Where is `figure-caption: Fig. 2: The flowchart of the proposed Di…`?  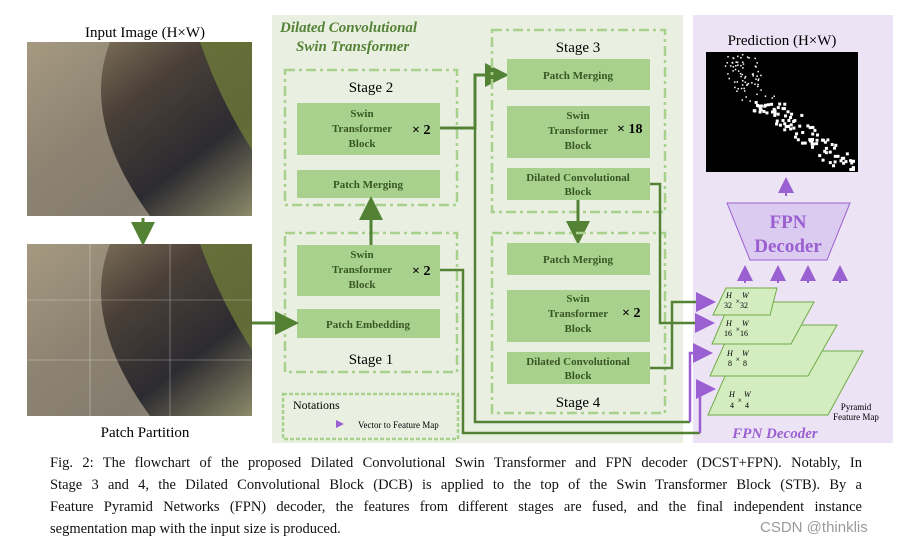 figure-caption: Fig. 2: The flowchart of the proposed Di… is located at coordinates (456, 496).